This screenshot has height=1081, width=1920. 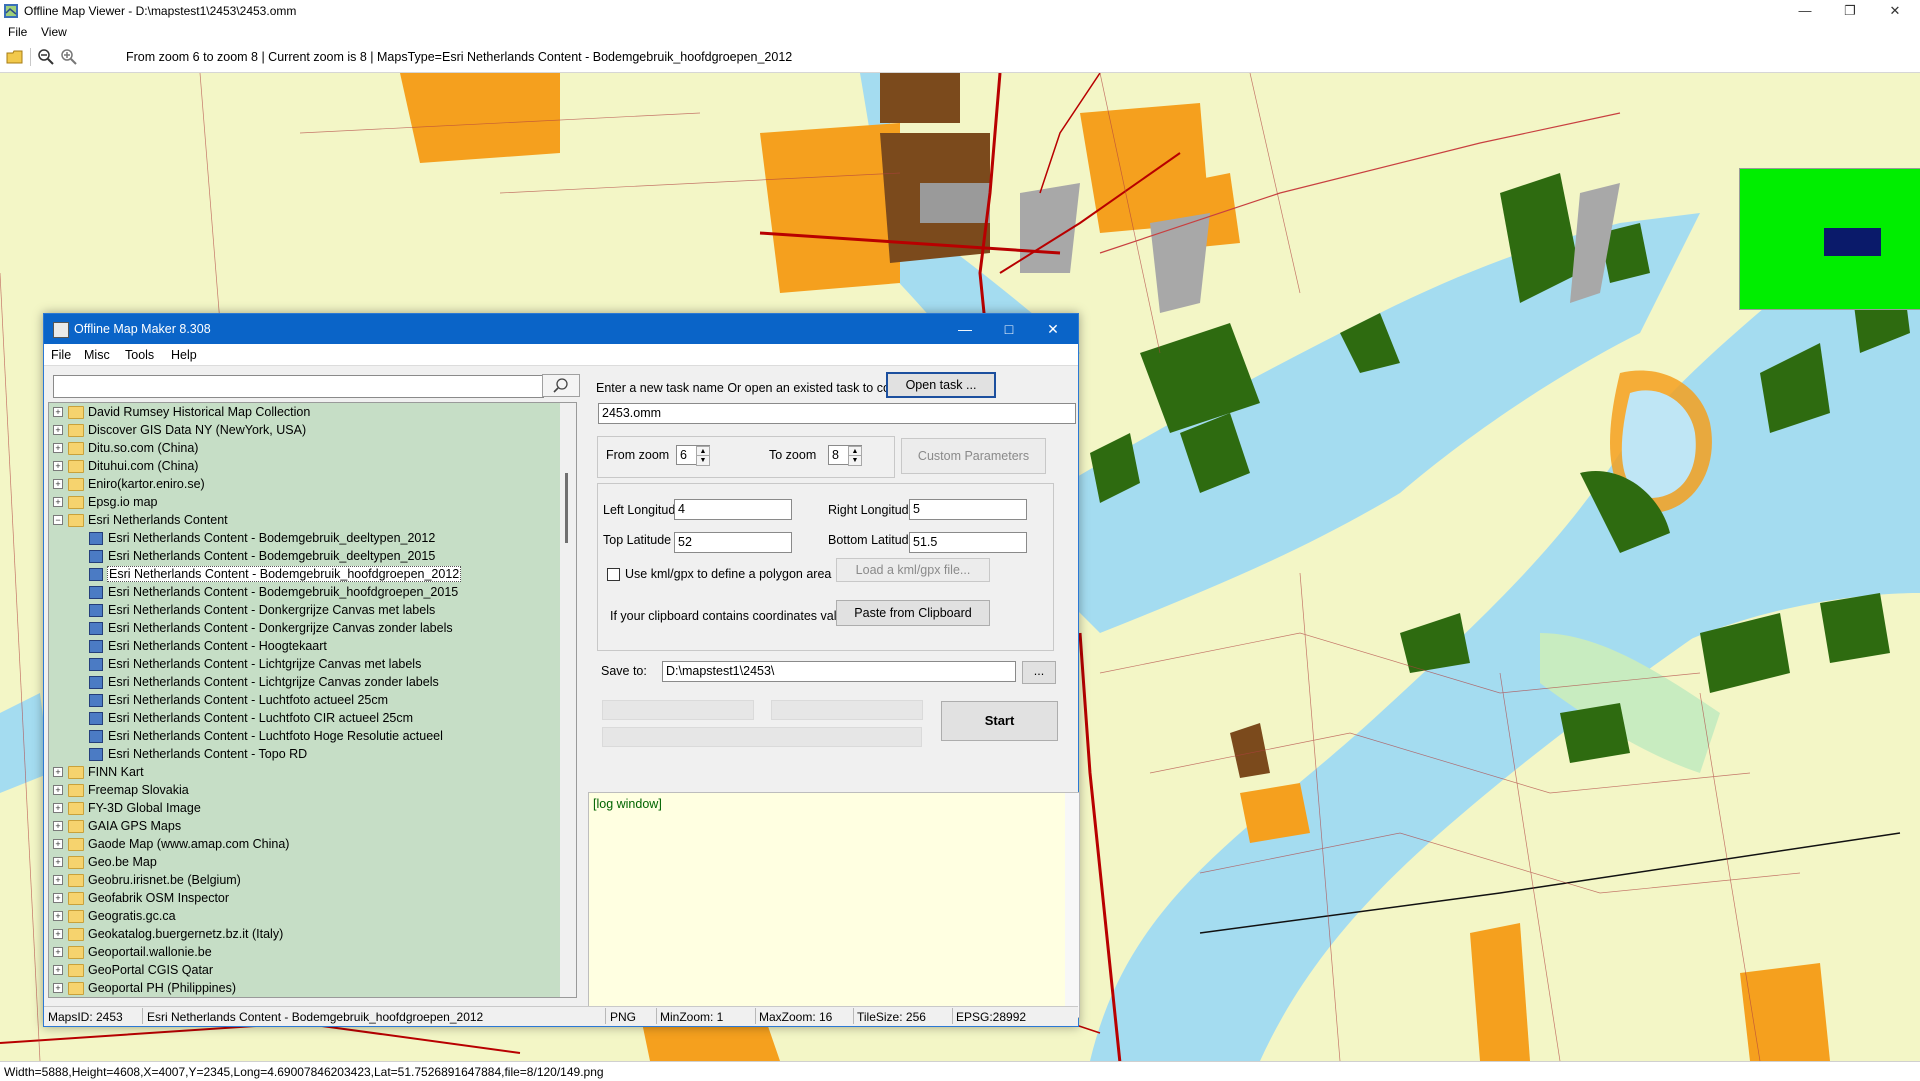 I want to click on dialog-menu-help: Help, so click(x=184, y=355).